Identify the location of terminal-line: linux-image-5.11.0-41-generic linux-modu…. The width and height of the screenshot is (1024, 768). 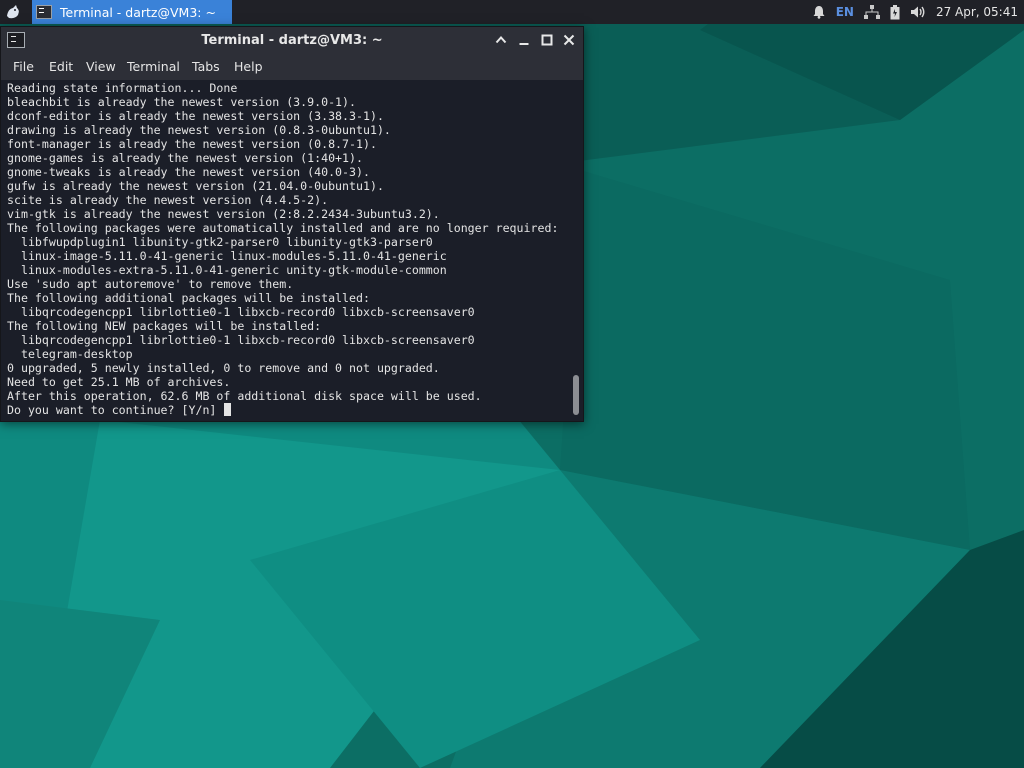
(227, 256).